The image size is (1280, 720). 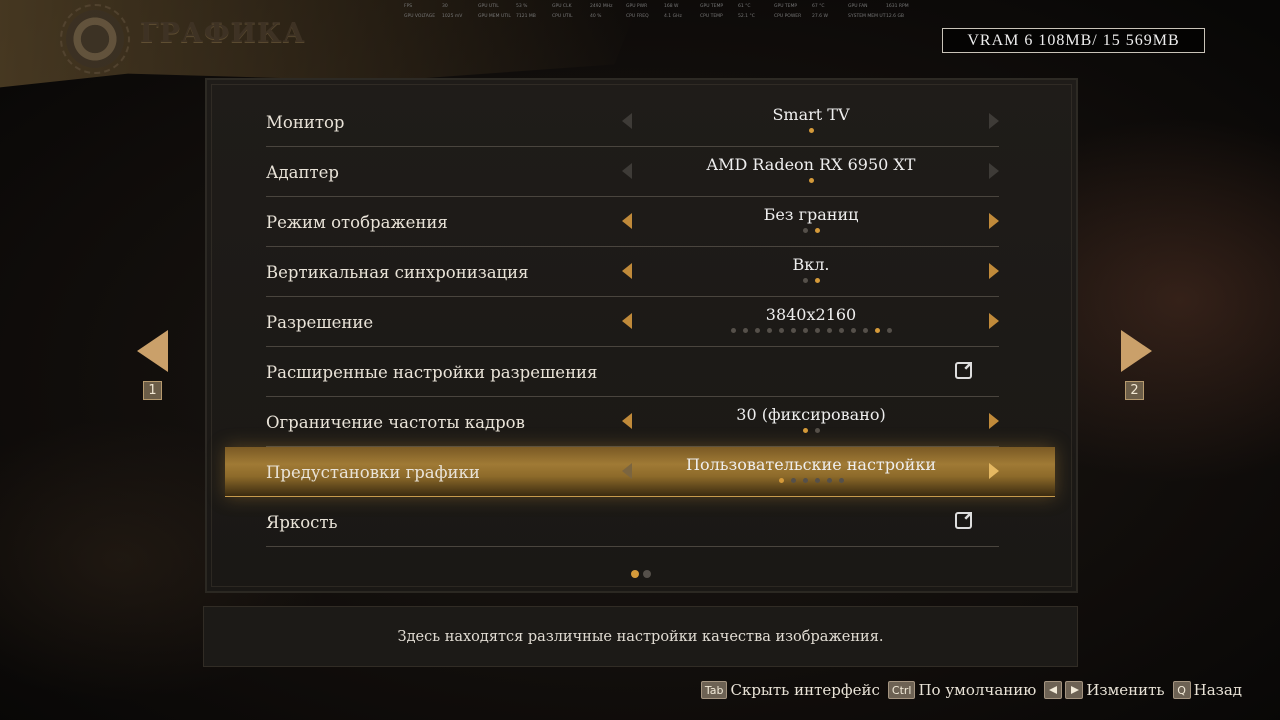 I want to click on perf-cell: CPU POWER, so click(x=788, y=16).